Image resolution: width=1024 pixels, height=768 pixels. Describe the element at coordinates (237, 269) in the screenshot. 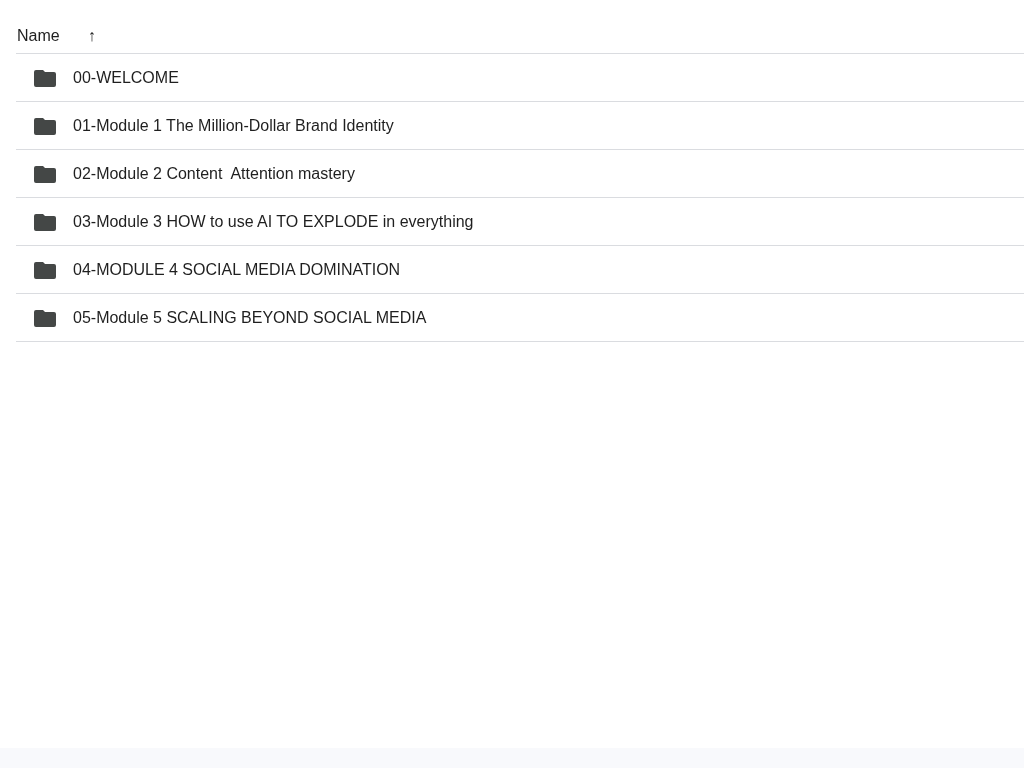

I see `folder-name: 04-MODULE 4 SOCIAL MEDIA DOMINATION` at that location.